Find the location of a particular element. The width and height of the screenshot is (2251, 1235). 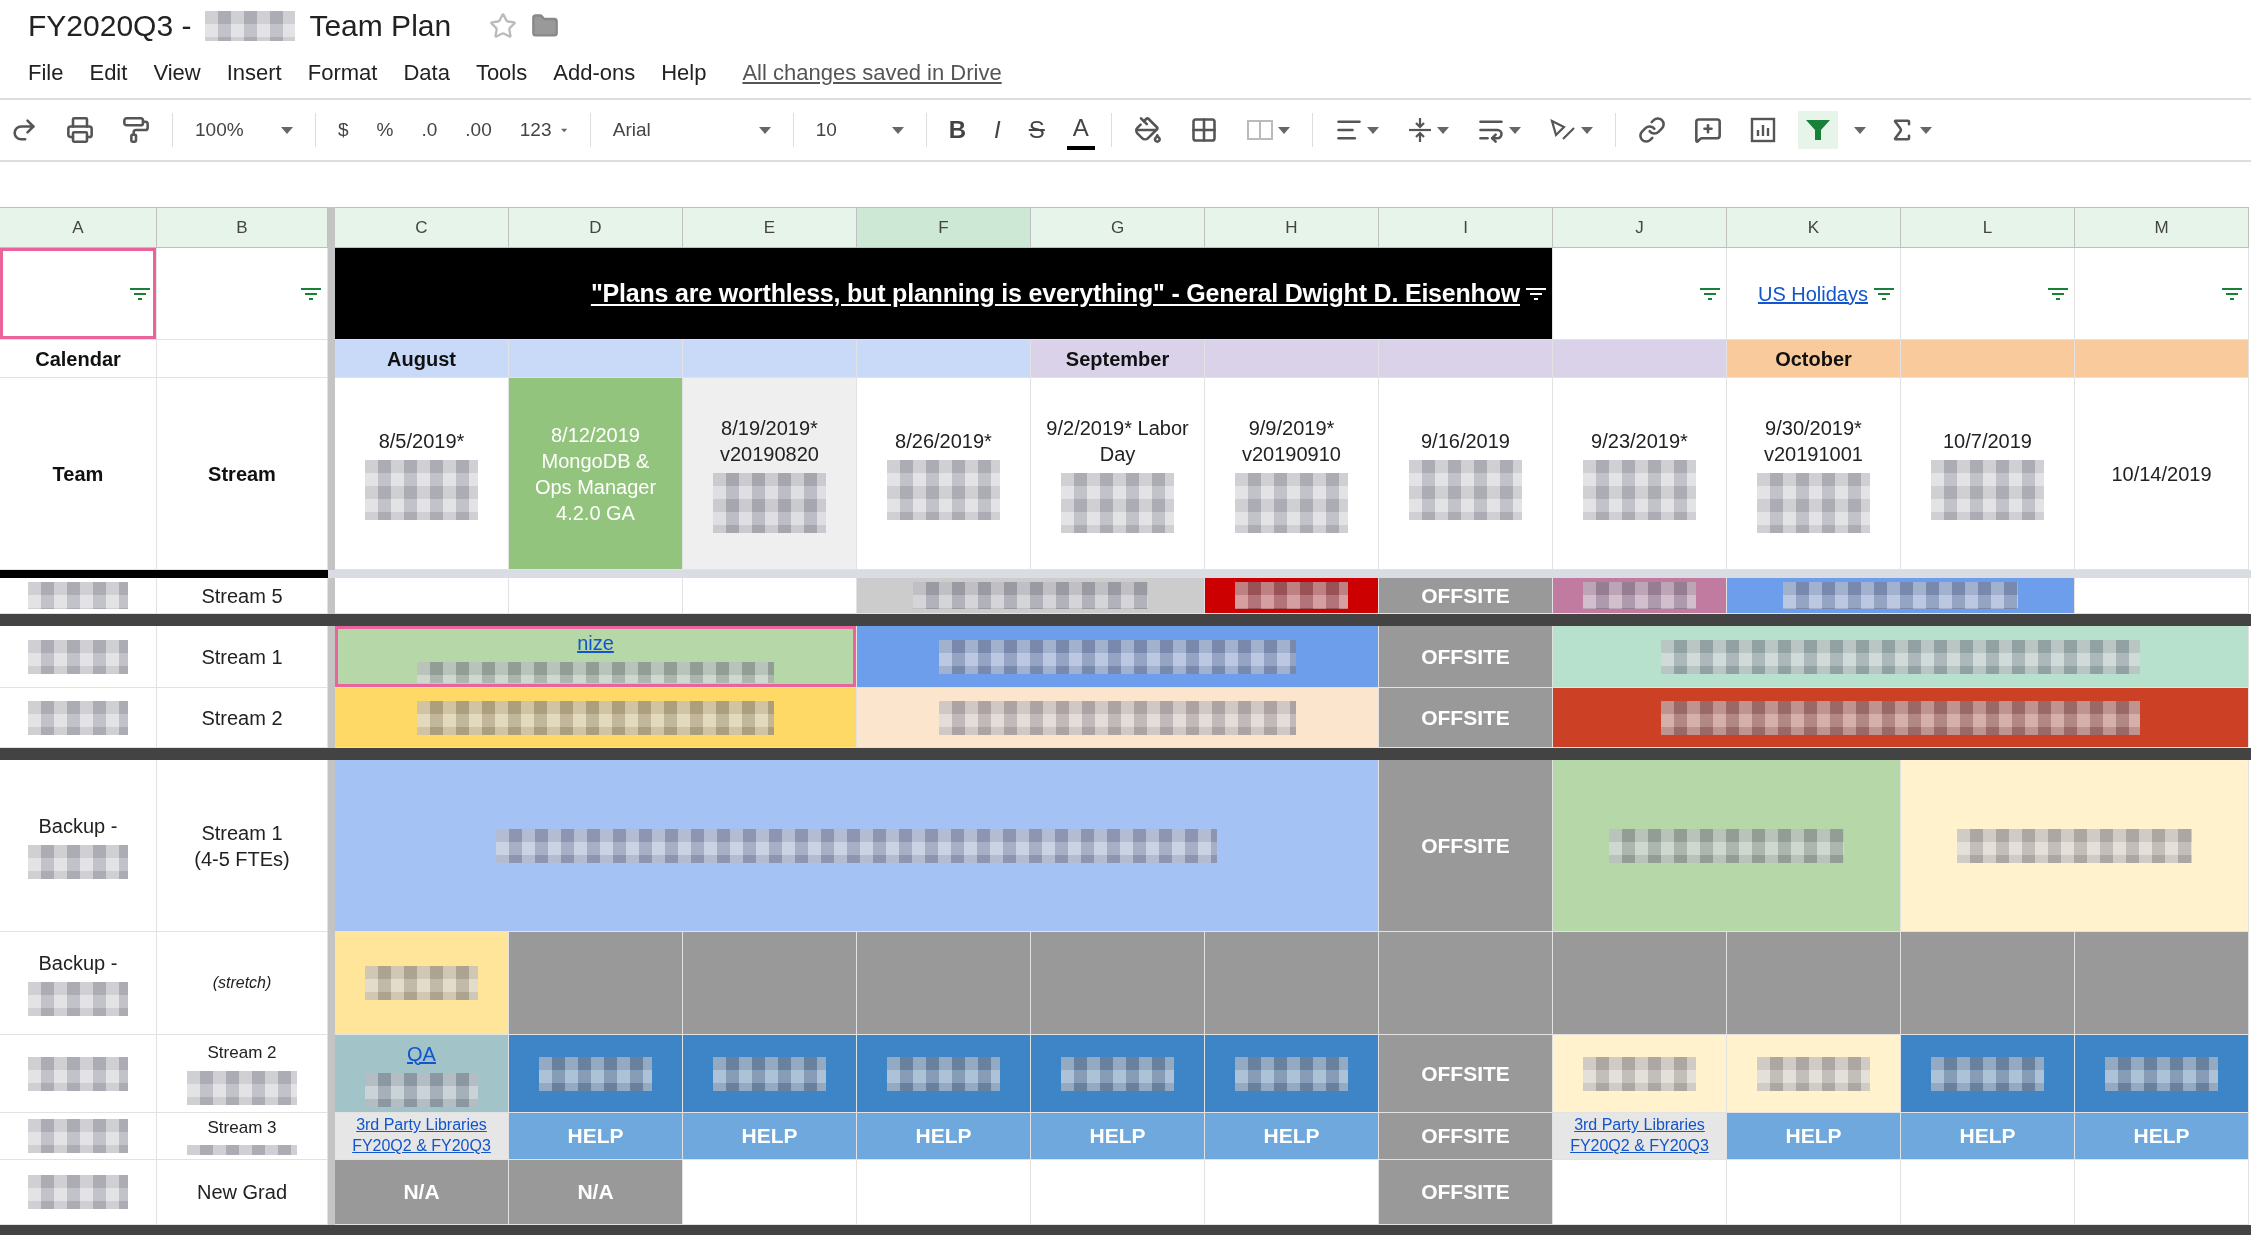

format-dropdown: 123 is located at coordinates (543, 130).